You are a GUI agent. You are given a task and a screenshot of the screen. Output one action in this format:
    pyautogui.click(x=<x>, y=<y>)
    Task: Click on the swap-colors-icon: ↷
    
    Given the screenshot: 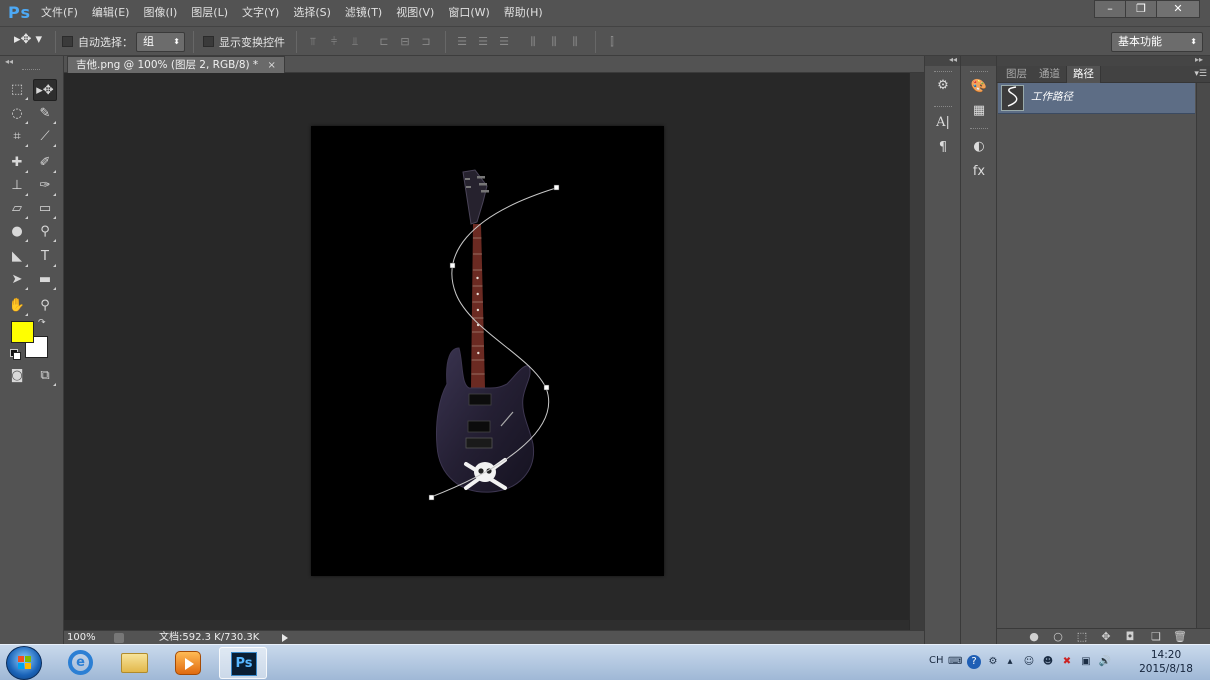 What is the action you would take?
    pyautogui.click(x=42, y=323)
    